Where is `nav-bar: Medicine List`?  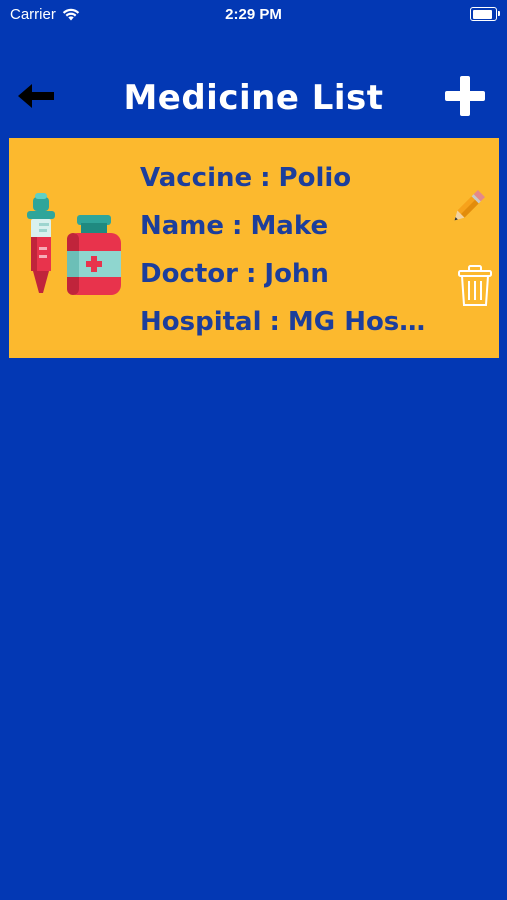
nav-bar: Medicine List is located at coordinates (253, 100).